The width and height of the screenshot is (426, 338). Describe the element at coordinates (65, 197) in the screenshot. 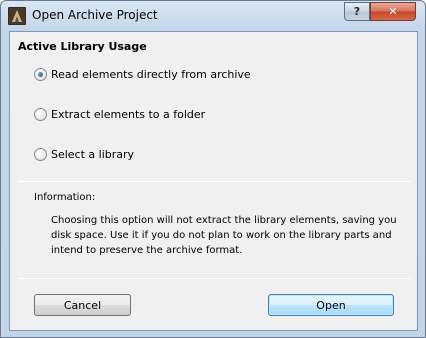

I see `information-label: Information:` at that location.